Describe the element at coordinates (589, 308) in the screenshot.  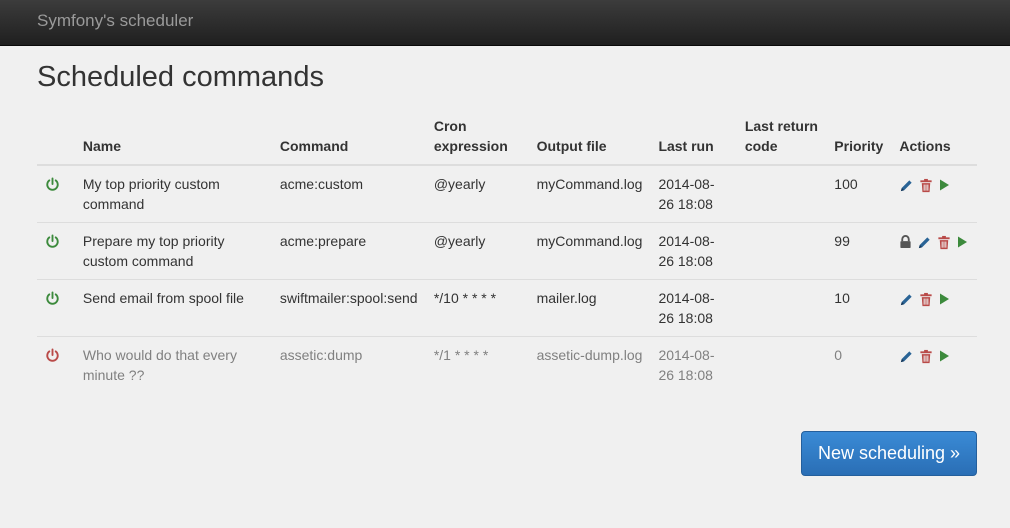
I see `output-file-cell: mailer.log` at that location.